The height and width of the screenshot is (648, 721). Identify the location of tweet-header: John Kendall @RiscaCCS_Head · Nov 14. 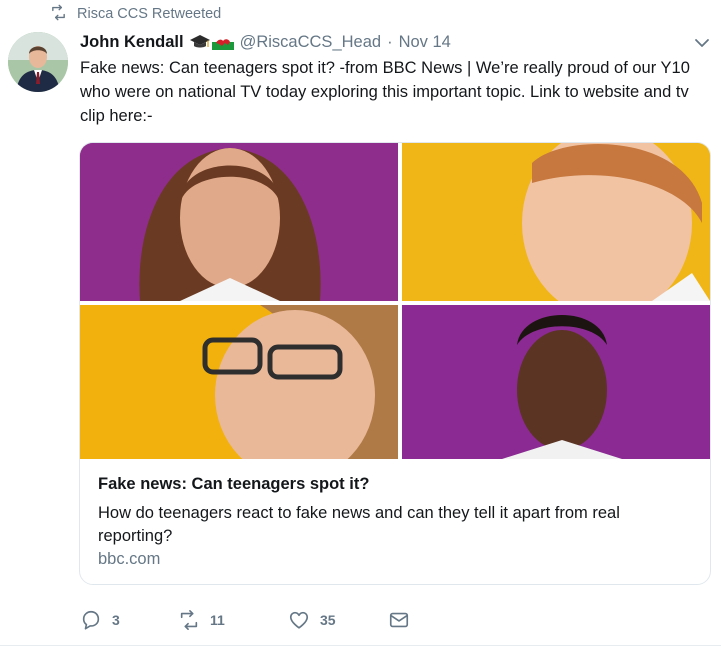
(395, 42).